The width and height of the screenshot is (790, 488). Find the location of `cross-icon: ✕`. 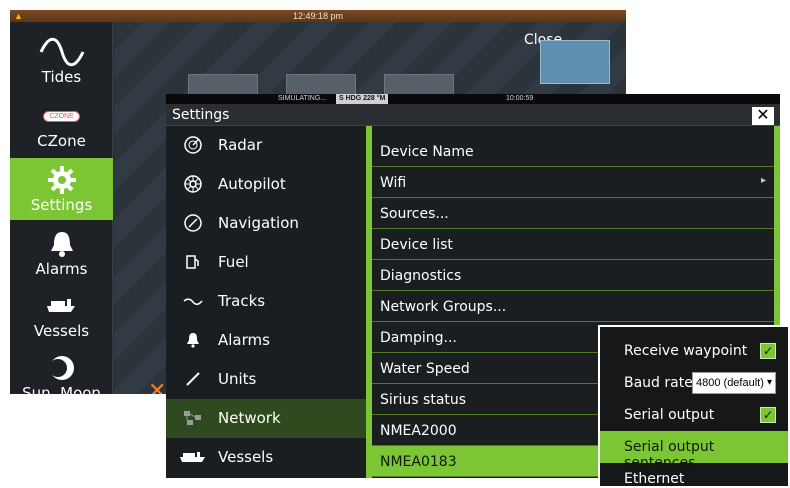

cross-icon: ✕ is located at coordinates (157, 386).